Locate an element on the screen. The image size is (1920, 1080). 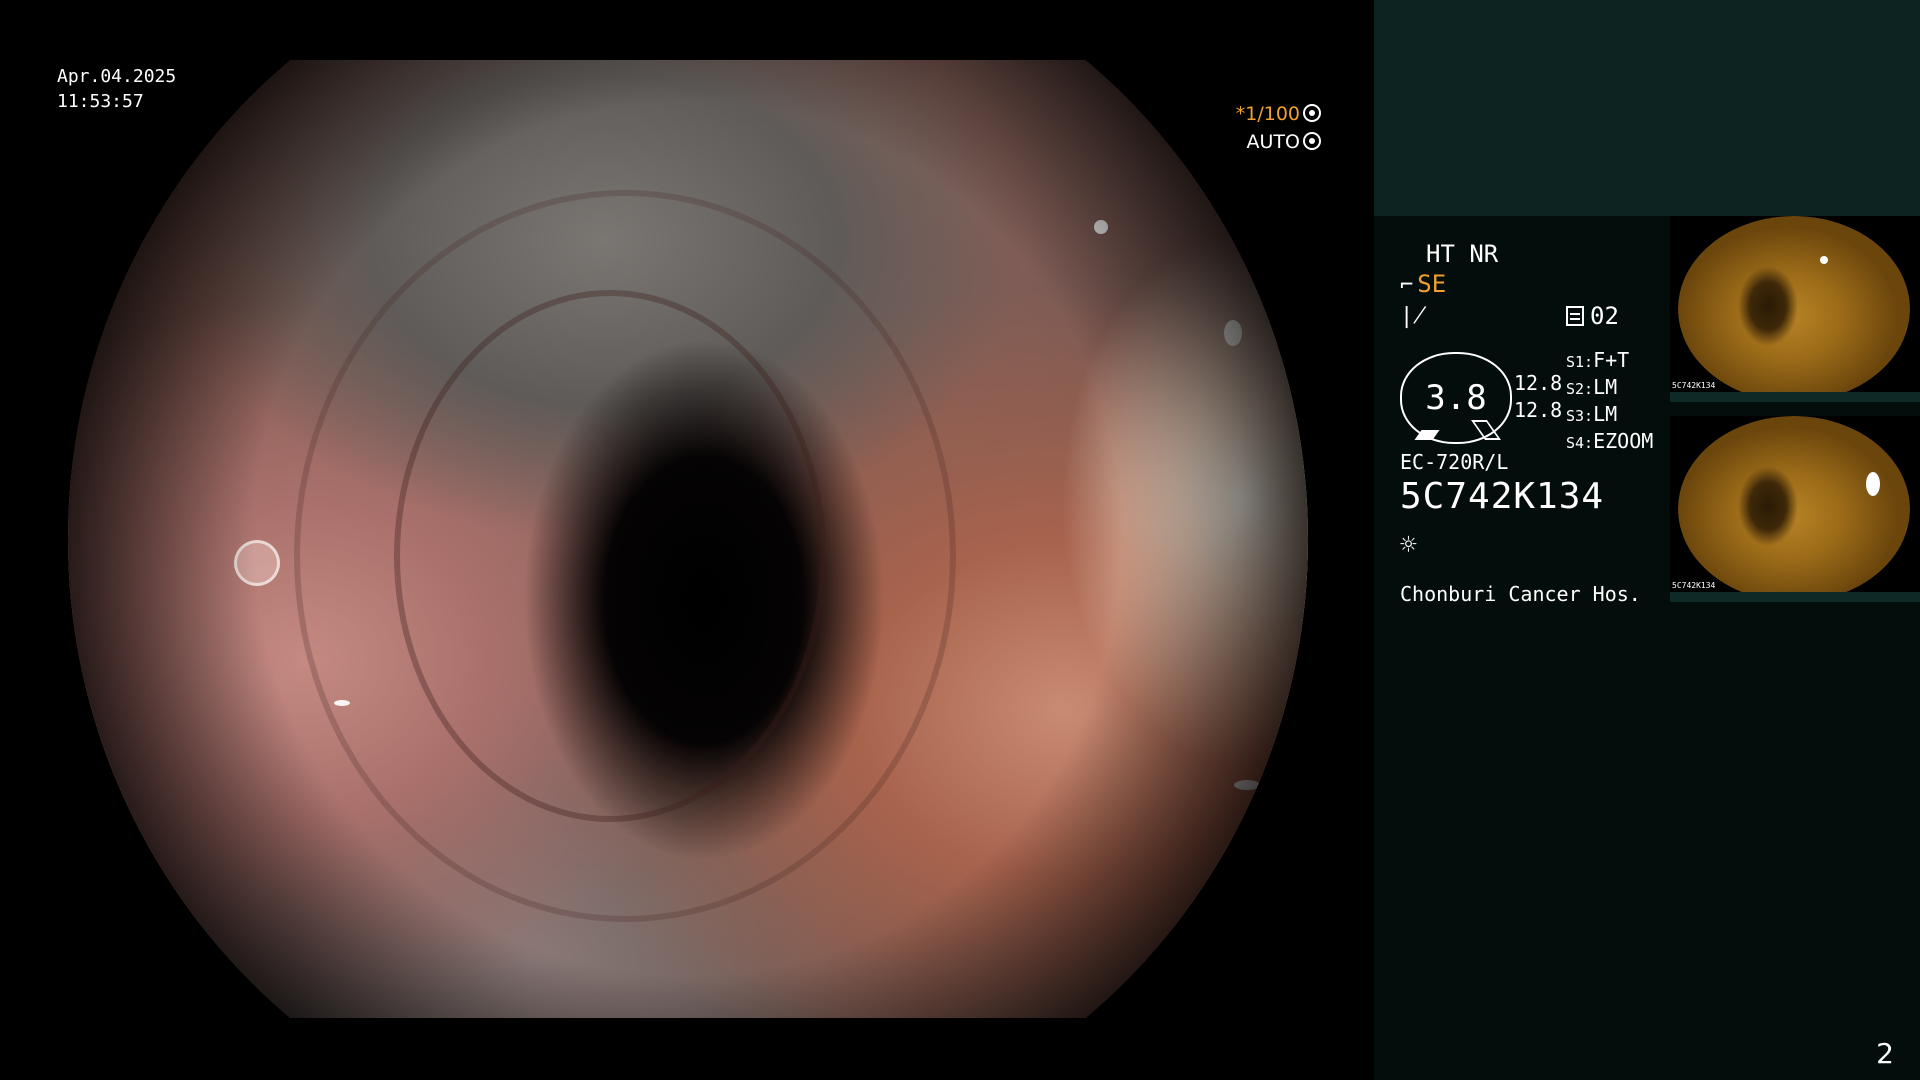
switch-value: EZOOM is located at coordinates (1623, 441).